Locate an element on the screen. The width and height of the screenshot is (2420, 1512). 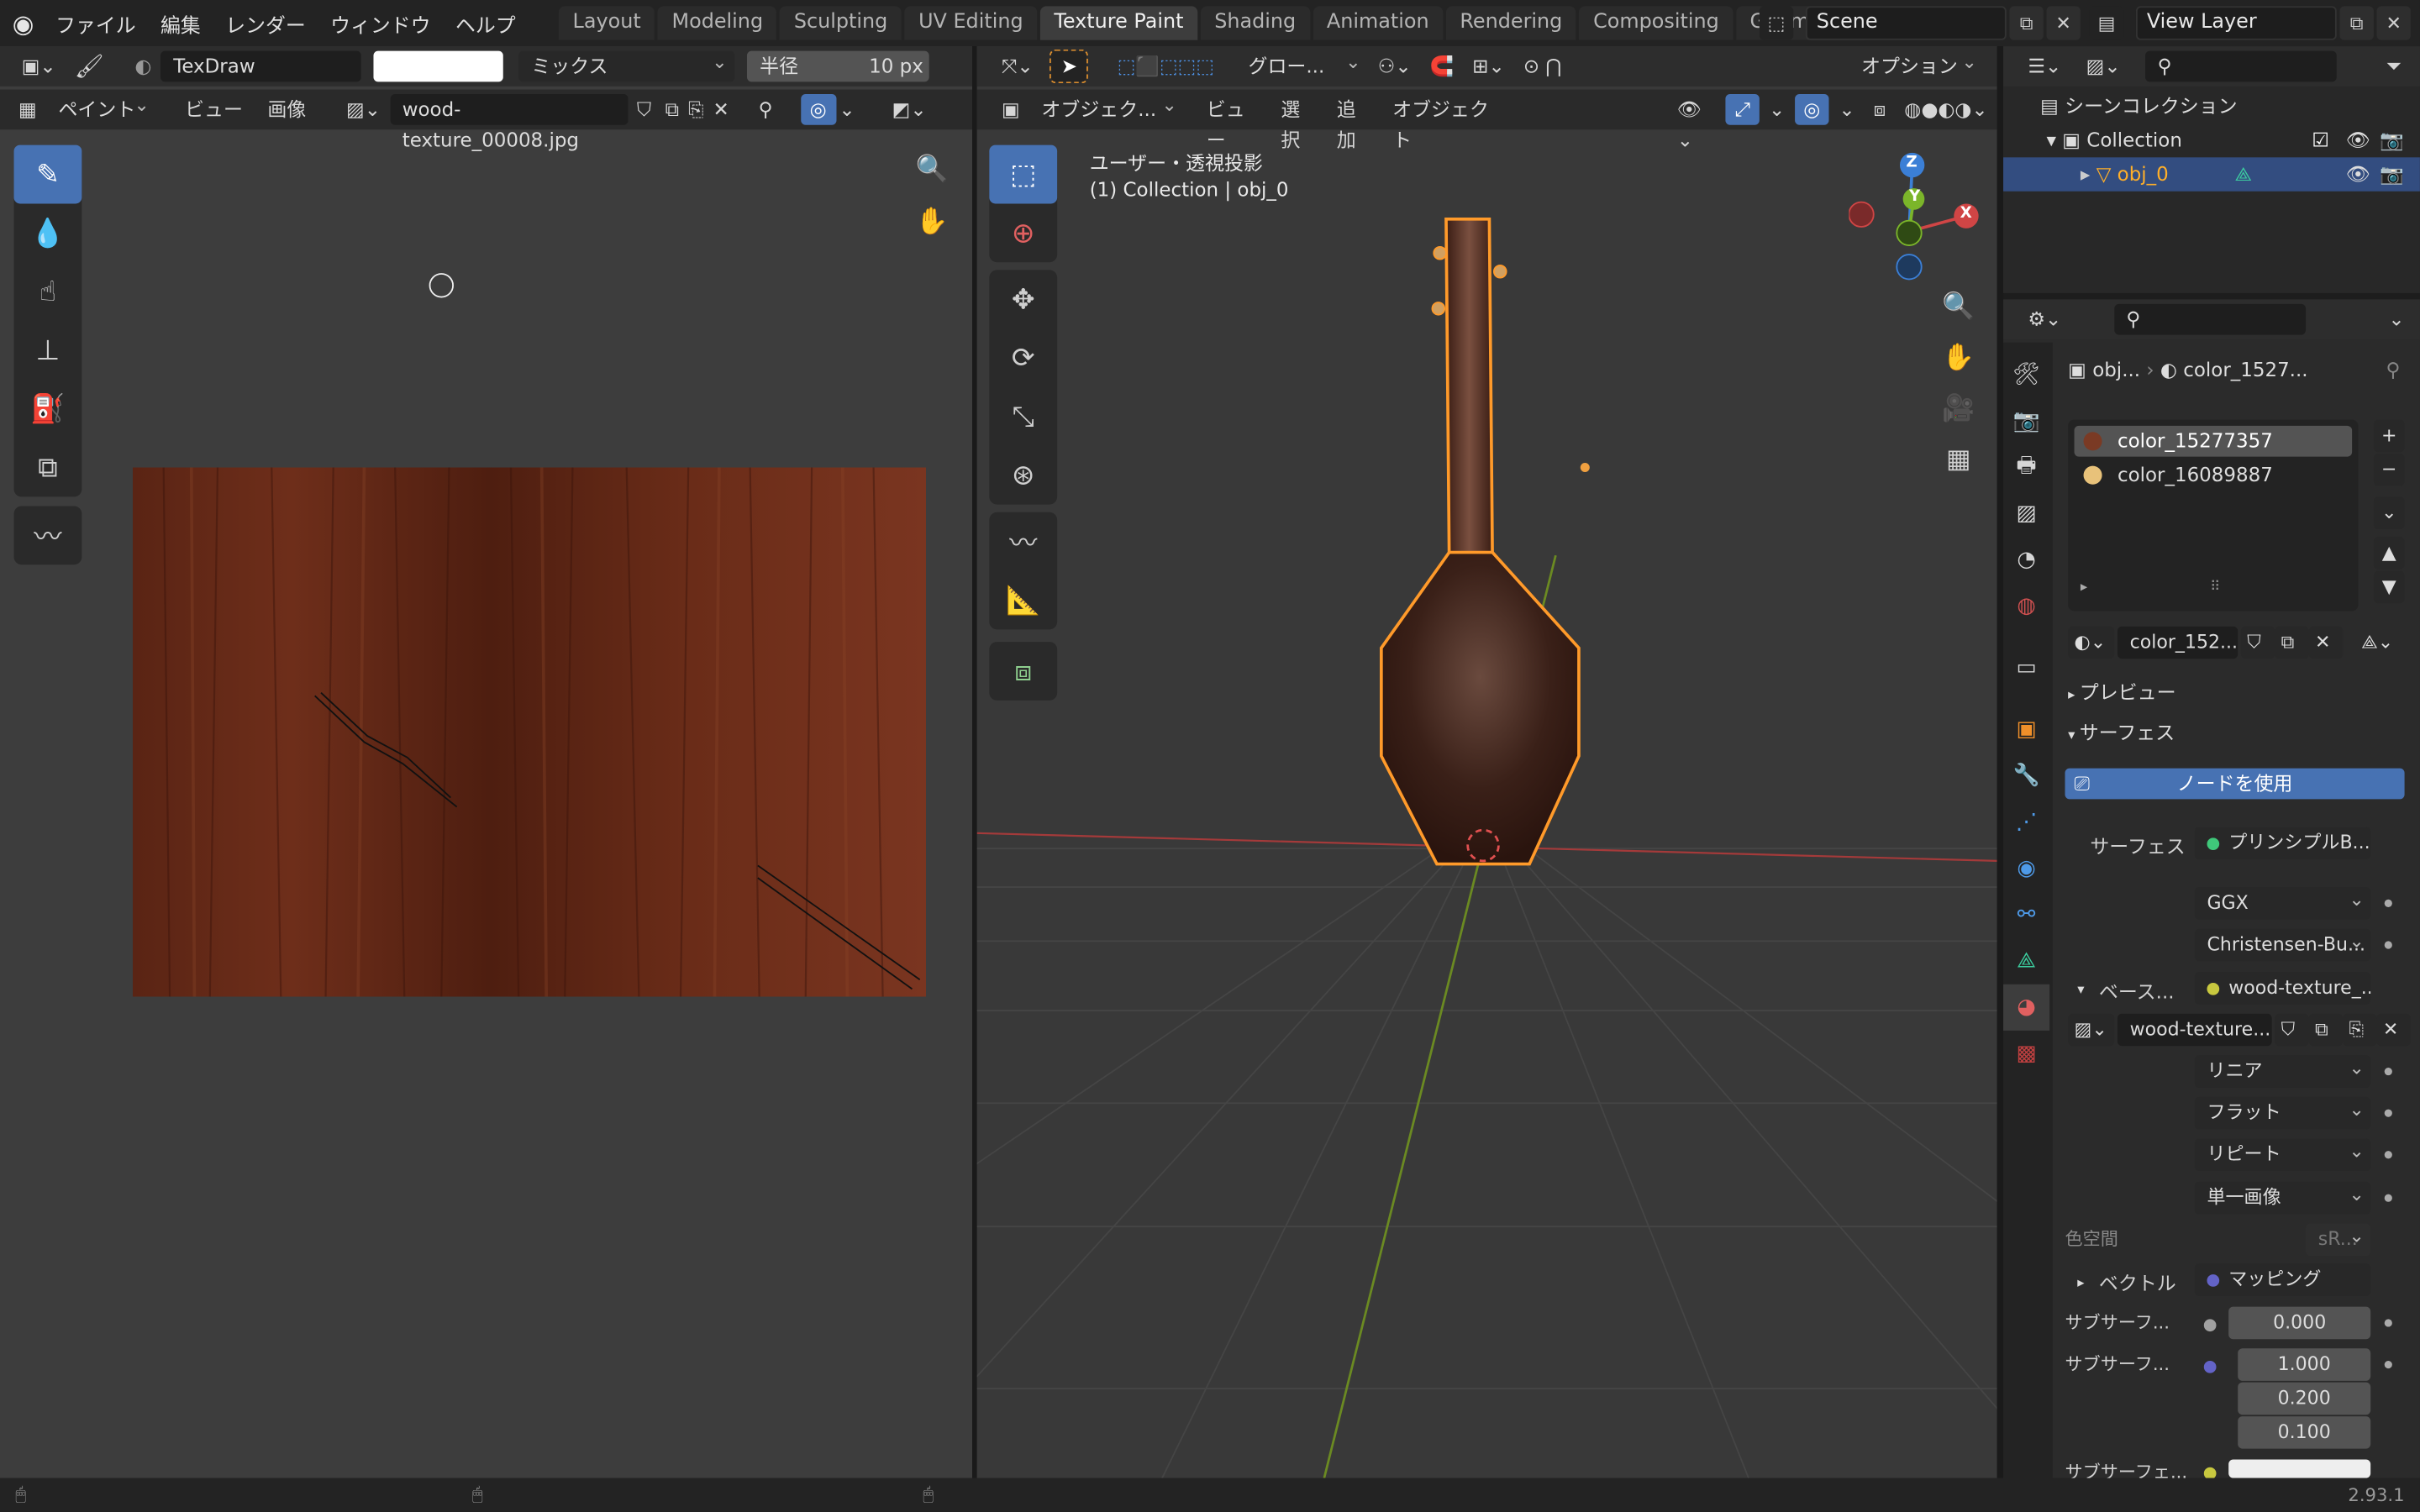
pivot-icon: ⚇⌄ is located at coordinates (1395, 66).